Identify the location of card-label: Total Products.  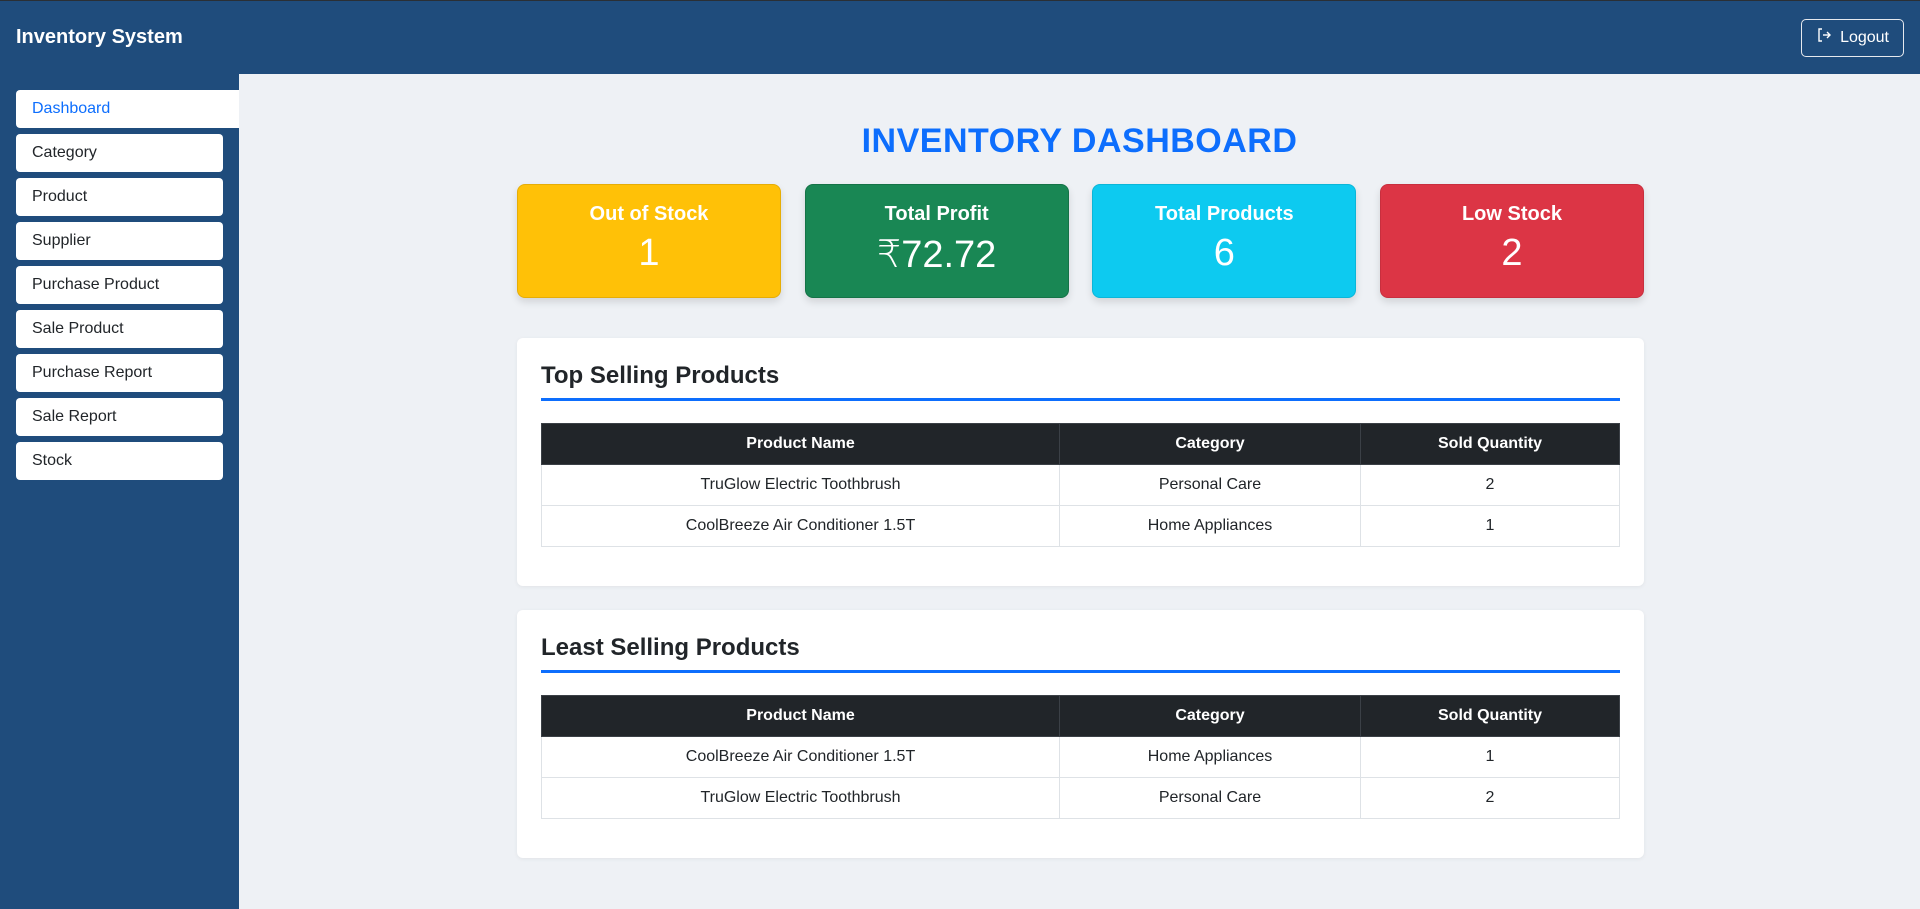
(1224, 214).